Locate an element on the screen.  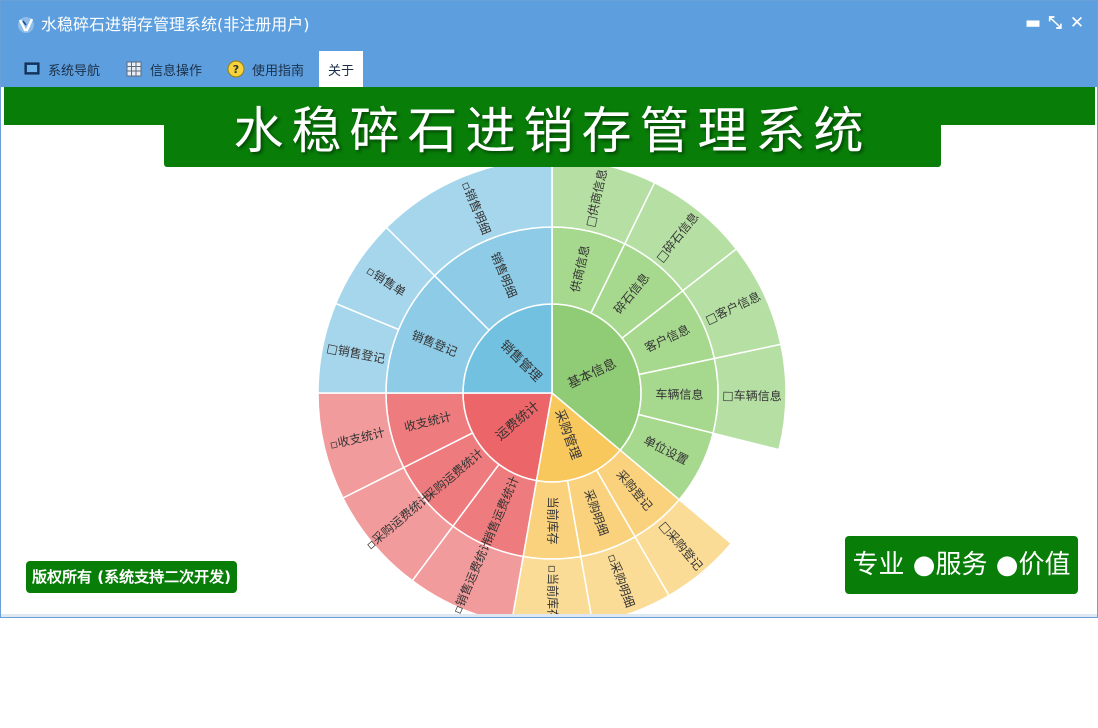
menu-label: 使用指南 is located at coordinates (278, 71).